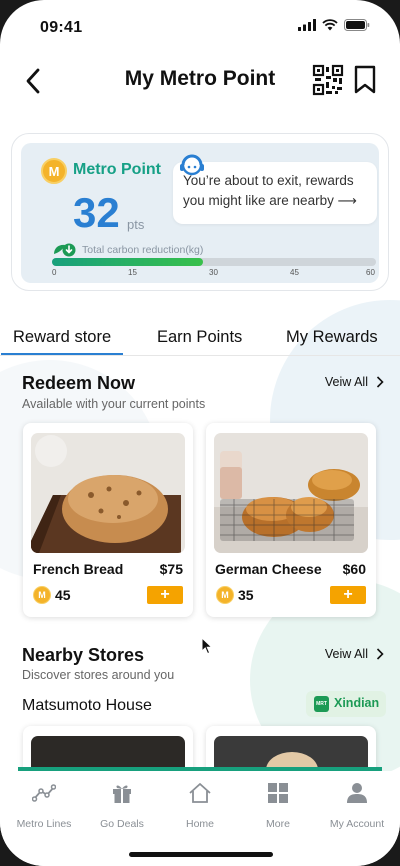  I want to click on qr-code-button, so click(328, 80).